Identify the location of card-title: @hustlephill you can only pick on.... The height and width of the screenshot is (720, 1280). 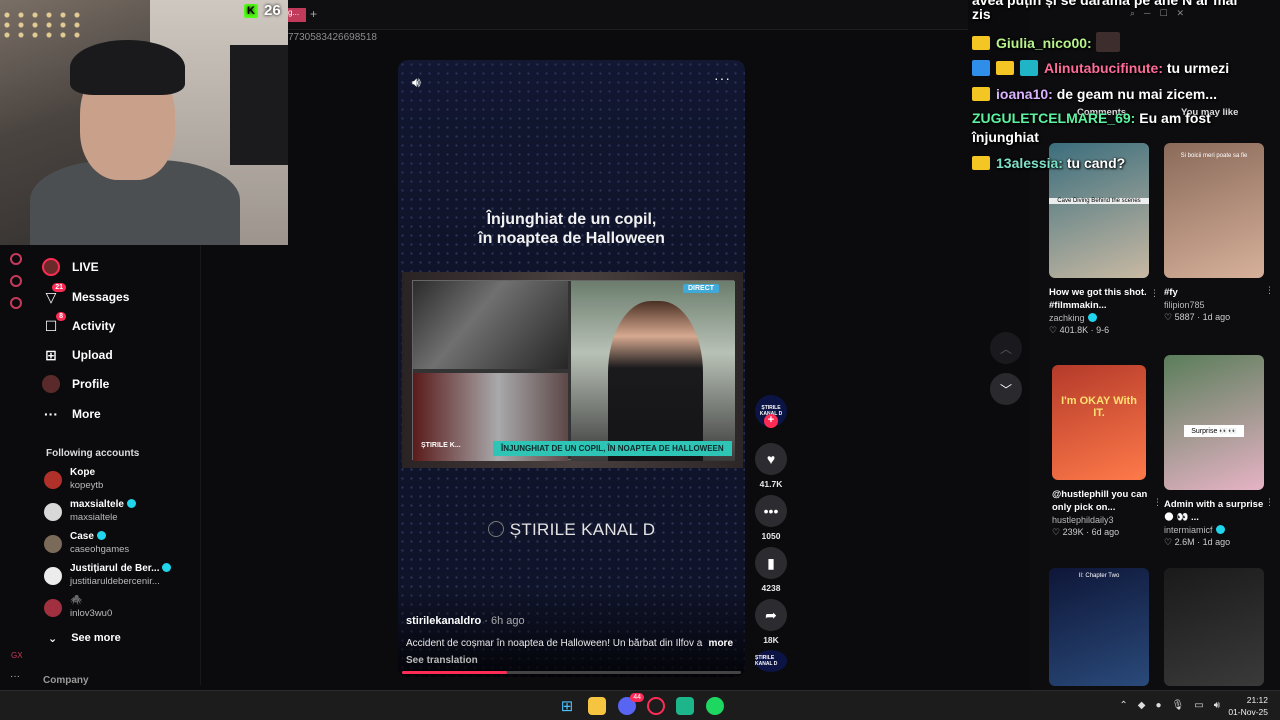
(1105, 501).